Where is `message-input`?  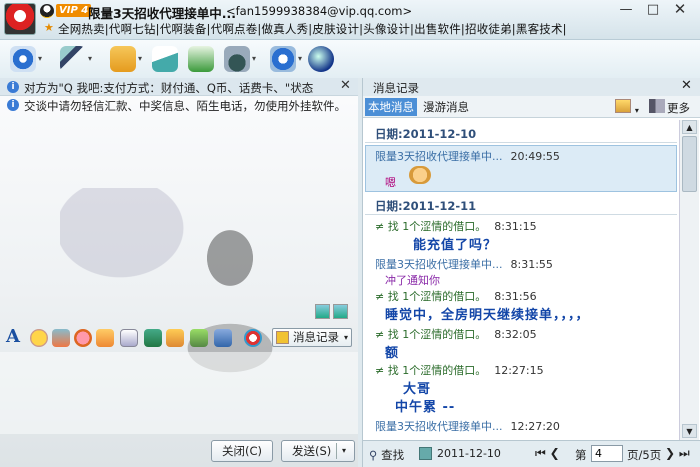
message-input is located at coordinates (179, 393).